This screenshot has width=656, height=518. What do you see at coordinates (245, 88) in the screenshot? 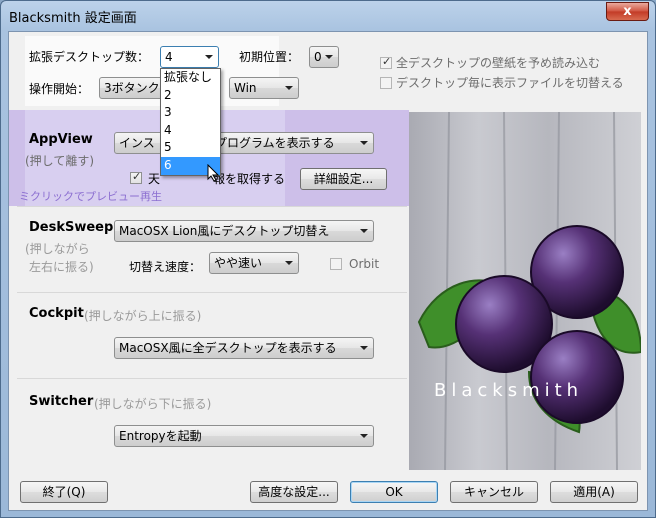
I see `start-modifier-value: Win` at bounding box center [245, 88].